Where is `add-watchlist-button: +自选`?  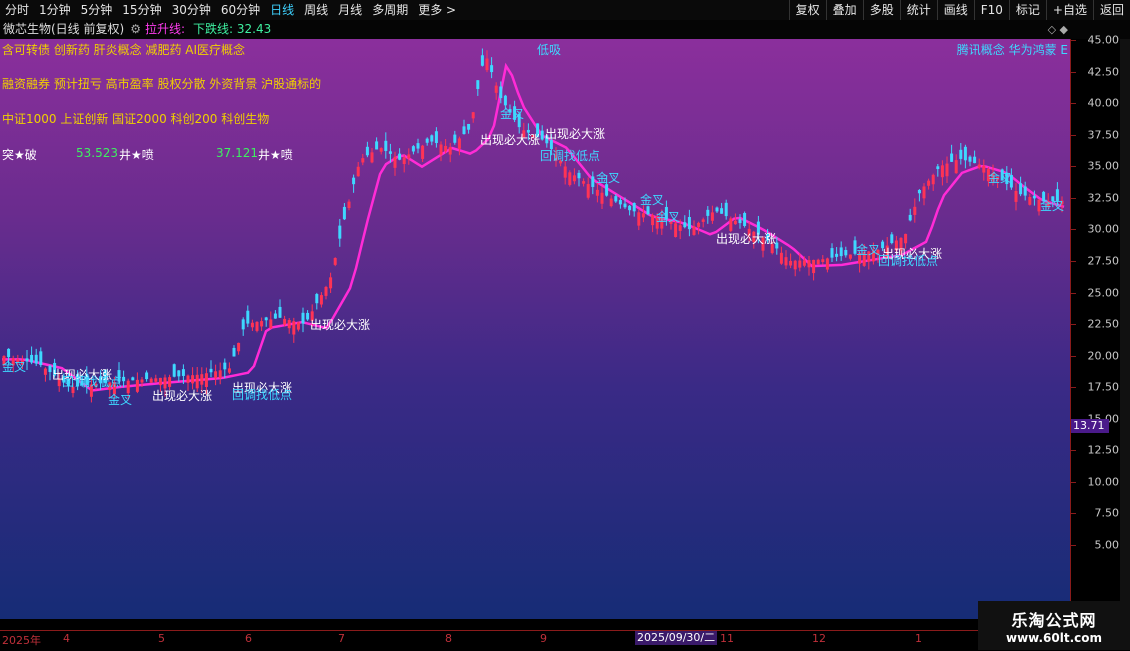 add-watchlist-button: +自选 is located at coordinates (1069, 10).